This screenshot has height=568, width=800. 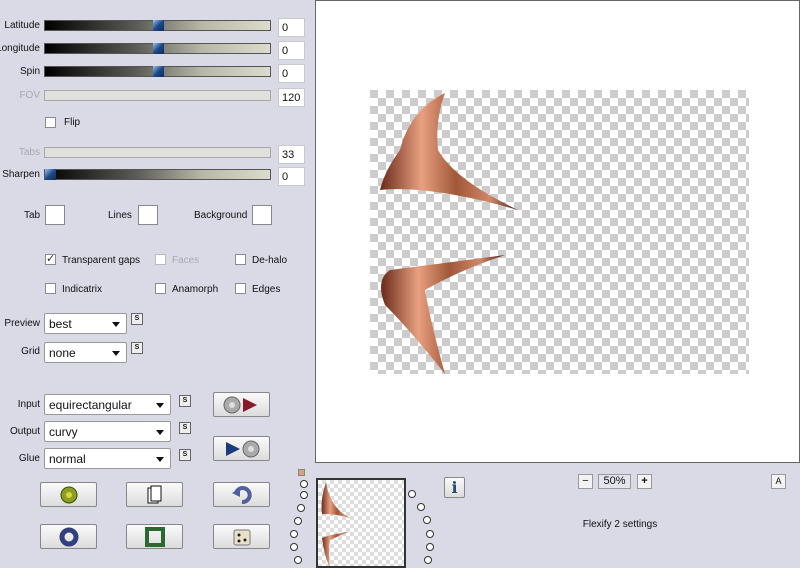 I want to click on spin-label: Spin, so click(x=29, y=71).